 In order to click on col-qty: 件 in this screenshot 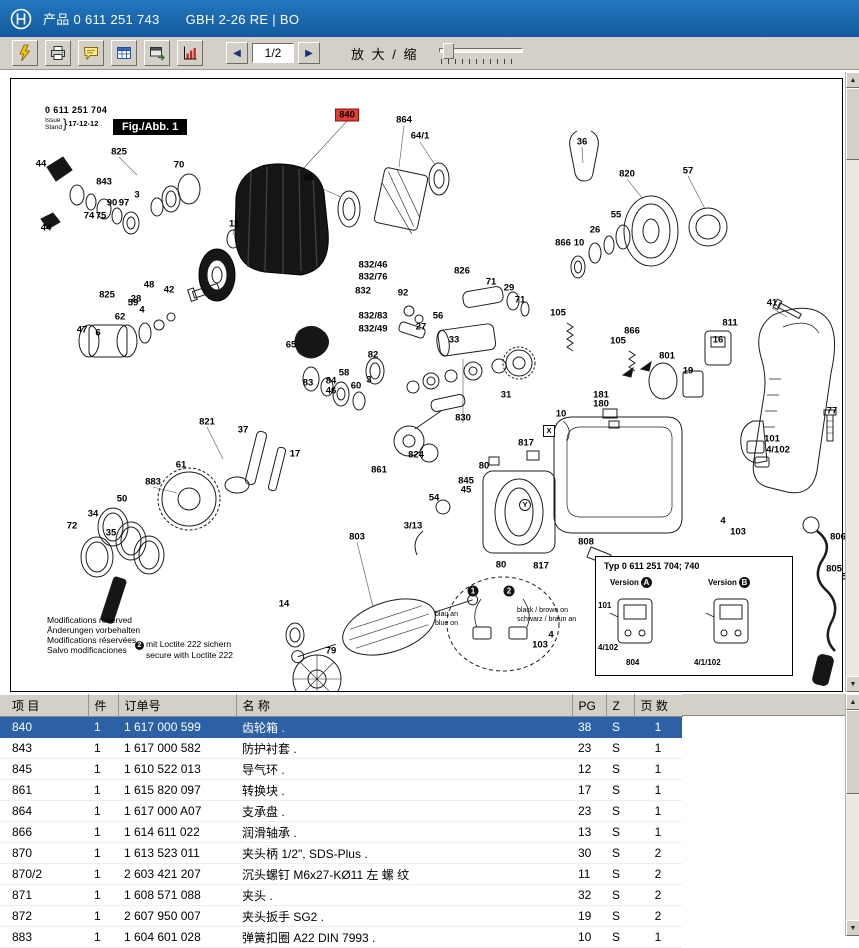, I will do `click(103, 705)`.